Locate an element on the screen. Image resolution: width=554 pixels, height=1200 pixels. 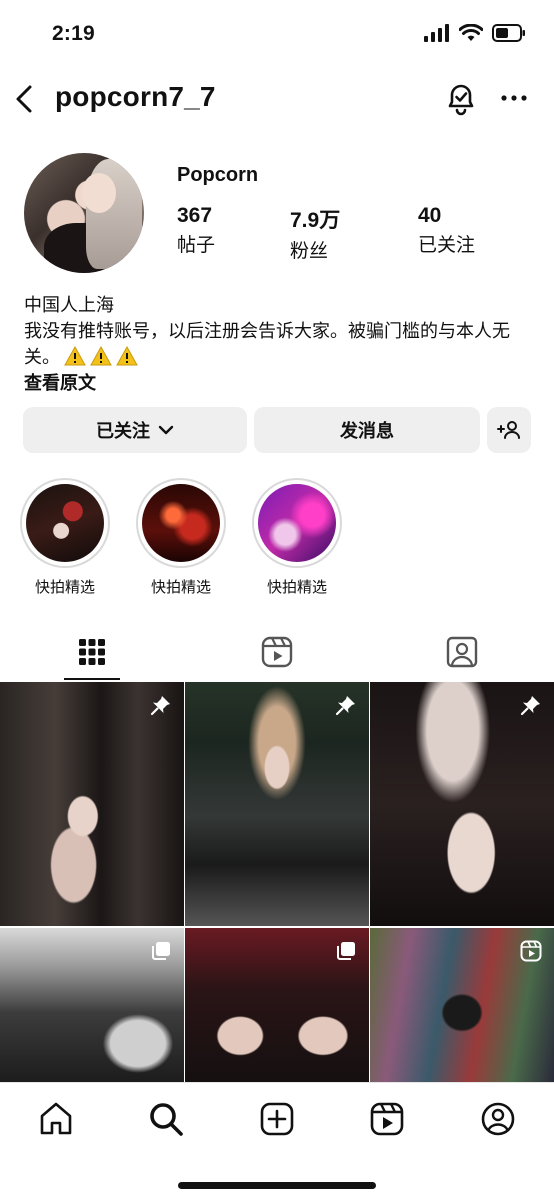
more-options-button is located at coordinates (514, 98).